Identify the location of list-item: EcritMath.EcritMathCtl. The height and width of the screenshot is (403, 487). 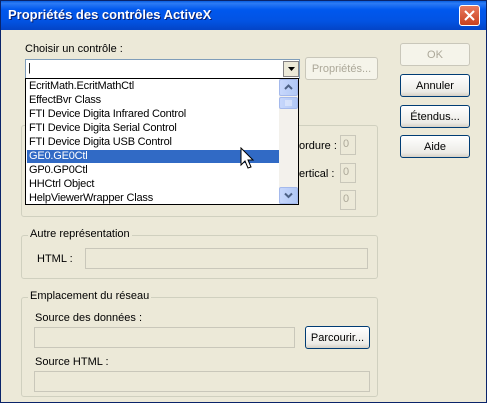
(154, 86).